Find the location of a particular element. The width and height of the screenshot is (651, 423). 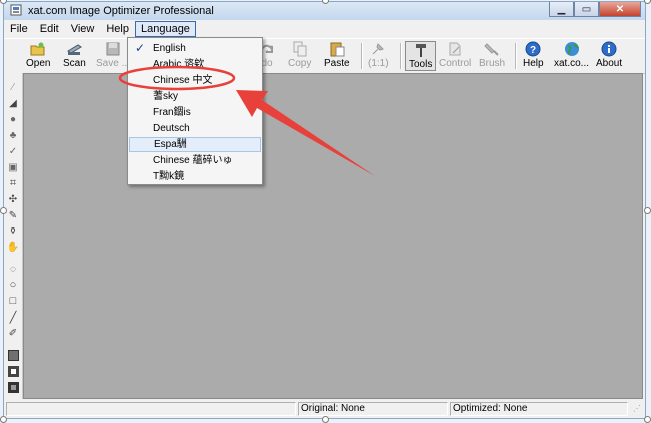

maximize-icon: ▭ is located at coordinates (586, 9).